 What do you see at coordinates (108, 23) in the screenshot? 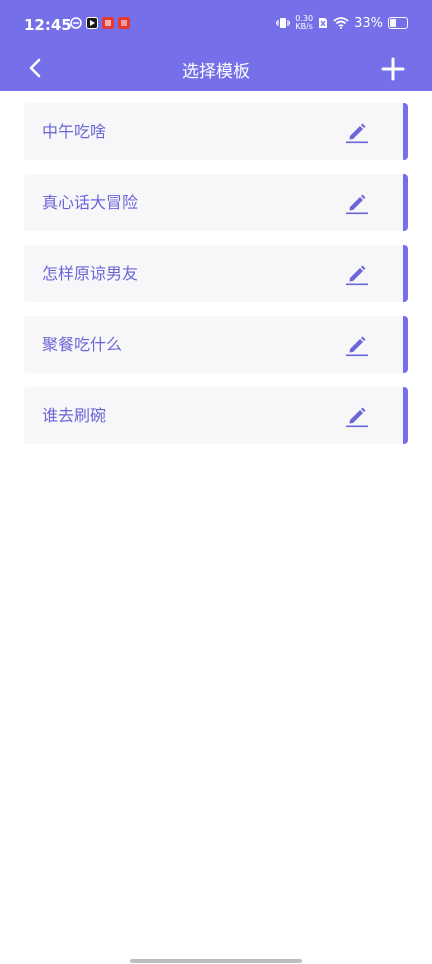
I see `red-app-notification-icon` at bounding box center [108, 23].